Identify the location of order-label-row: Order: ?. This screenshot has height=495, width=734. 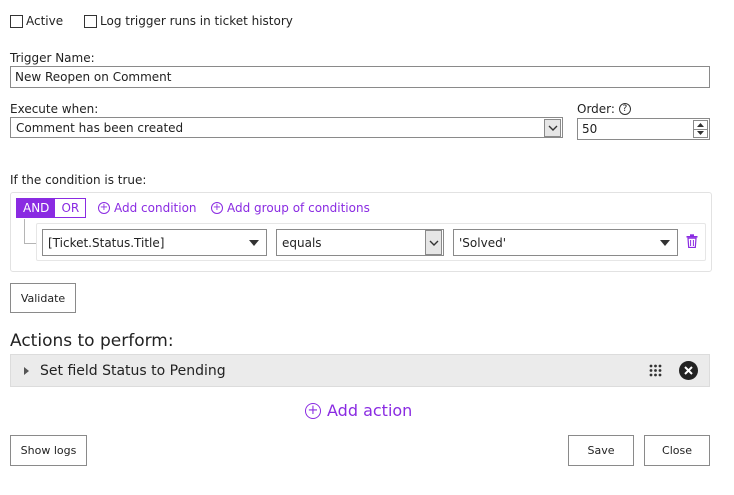
(604, 109).